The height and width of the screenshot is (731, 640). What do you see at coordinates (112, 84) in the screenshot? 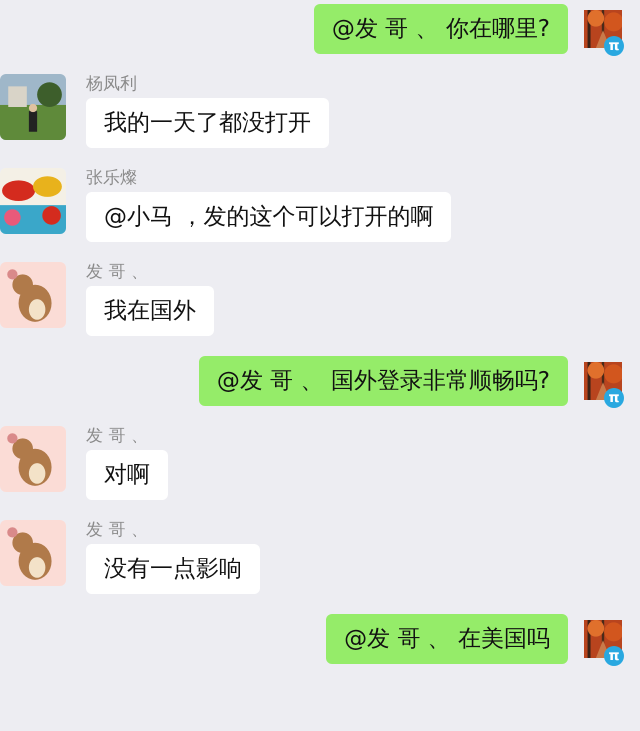
I see `sender-name: 杨凤利` at bounding box center [112, 84].